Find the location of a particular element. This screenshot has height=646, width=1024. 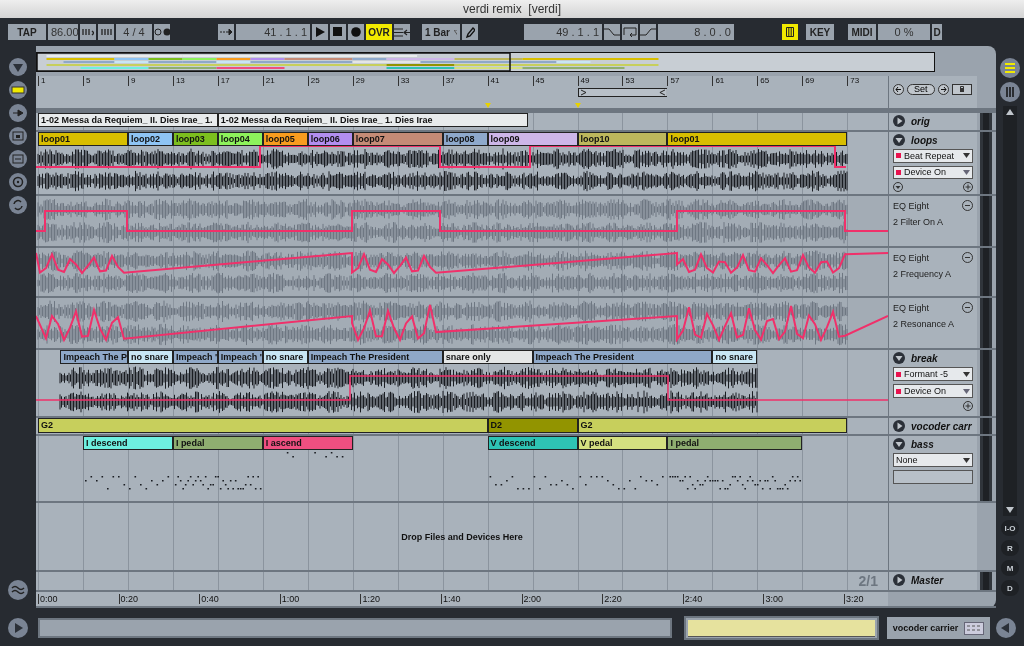

clip: loop07 is located at coordinates (397, 139).